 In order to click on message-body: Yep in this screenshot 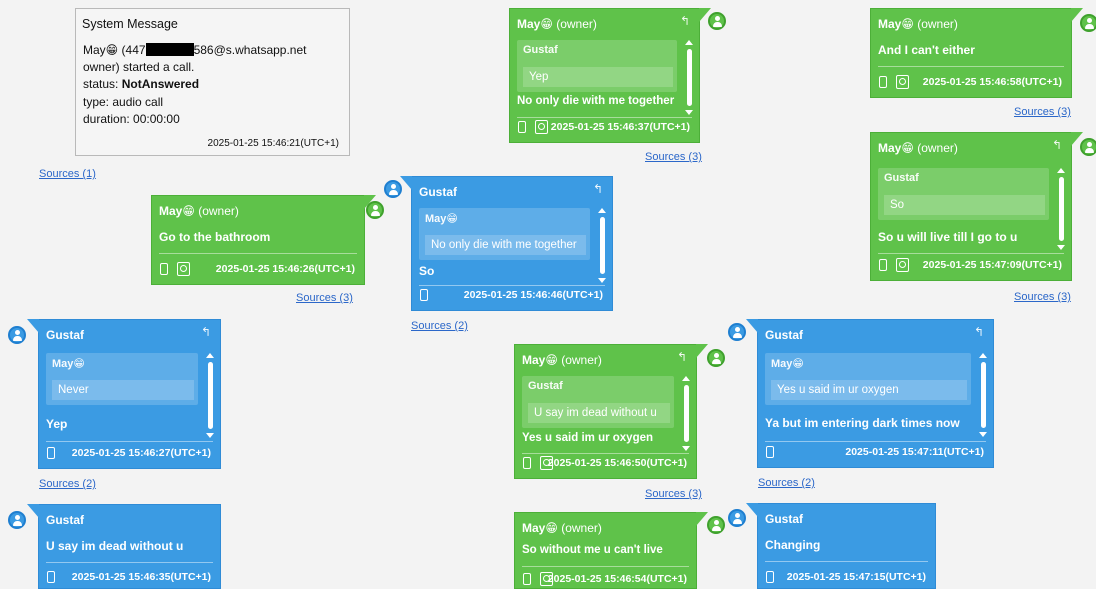, I will do `click(57, 424)`.